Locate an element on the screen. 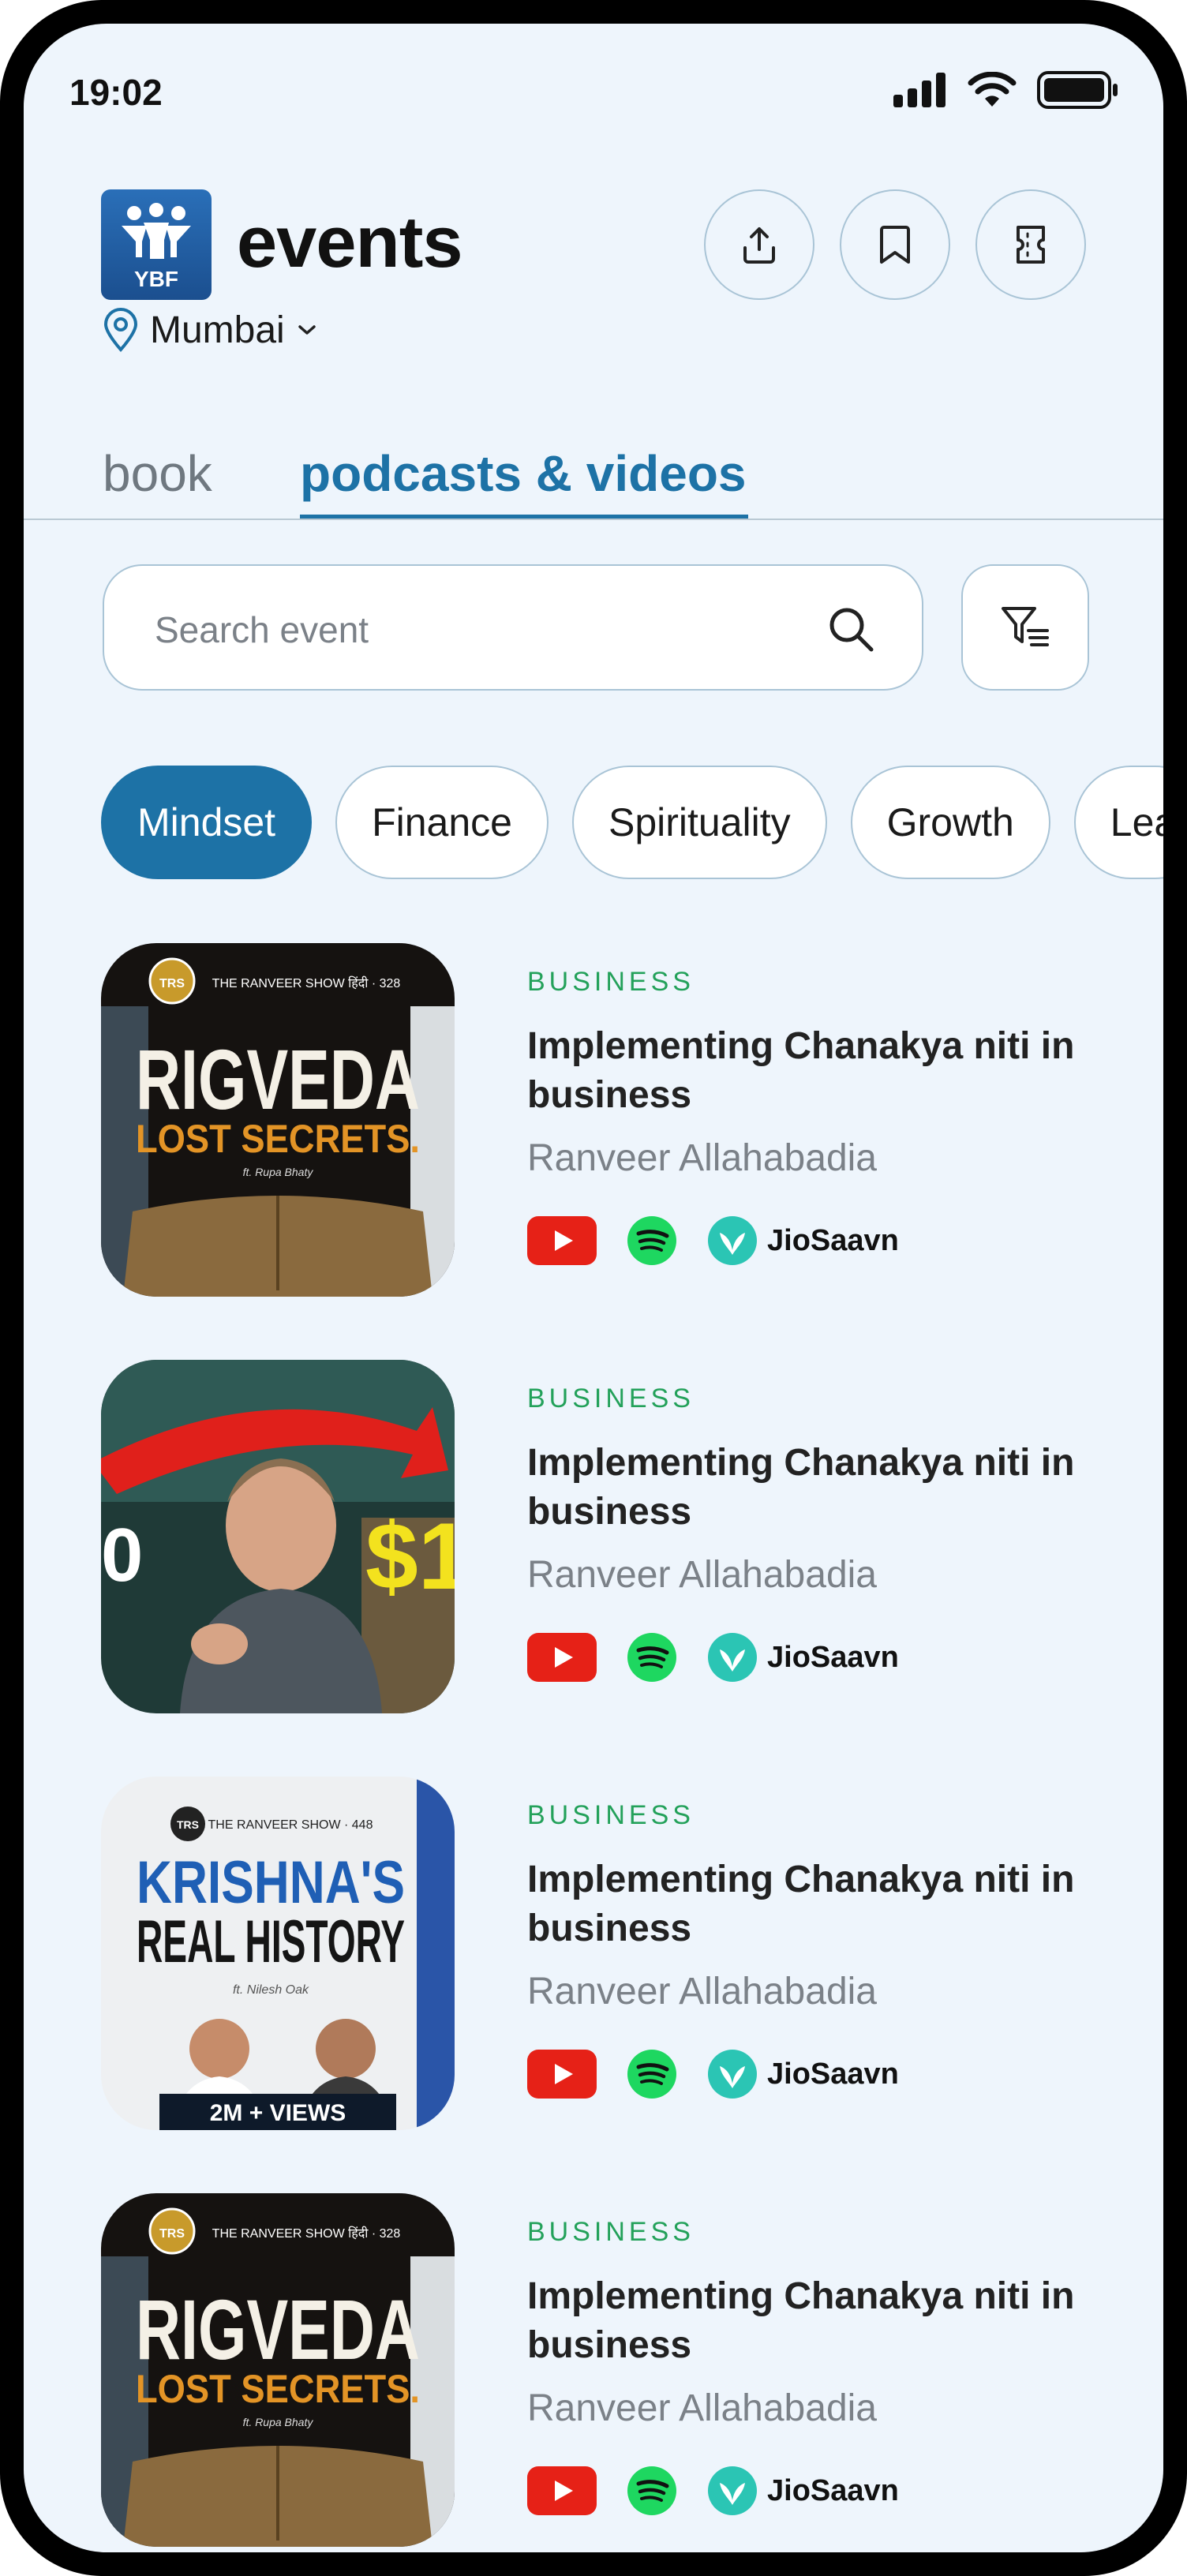  location-selector: Mumbai is located at coordinates (210, 330).